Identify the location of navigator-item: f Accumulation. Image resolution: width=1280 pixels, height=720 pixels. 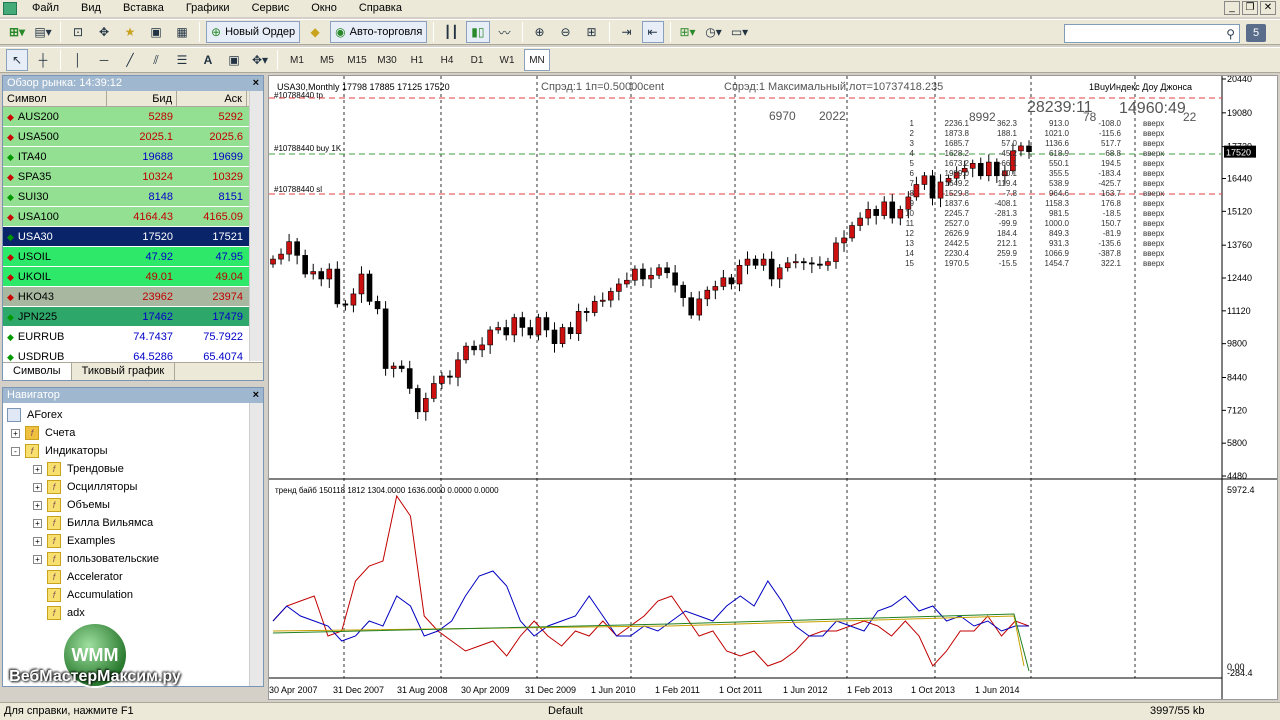
(135, 595).